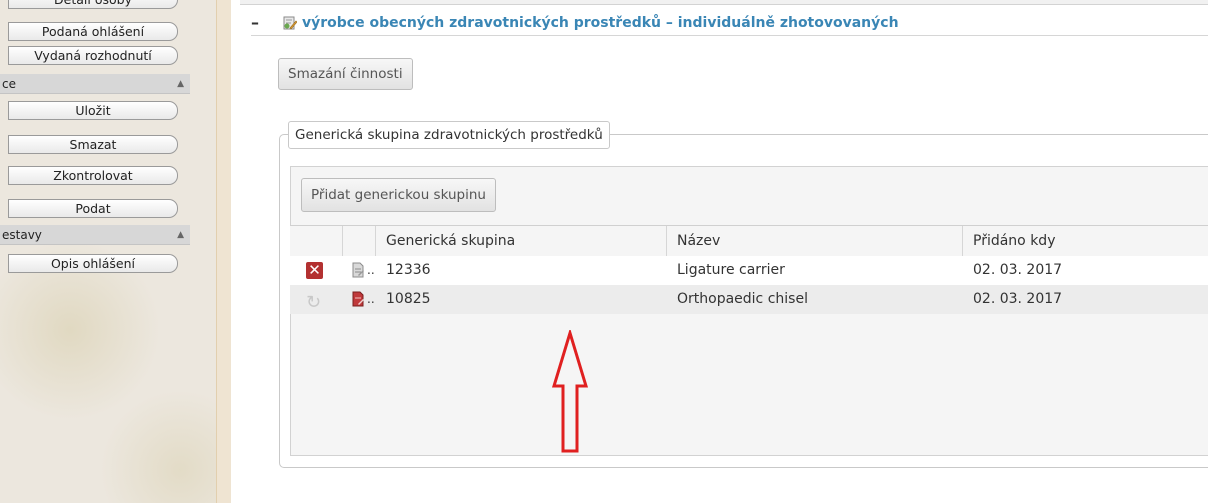  Describe the element at coordinates (316, 241) in the screenshot. I see `column-header-actions` at that location.